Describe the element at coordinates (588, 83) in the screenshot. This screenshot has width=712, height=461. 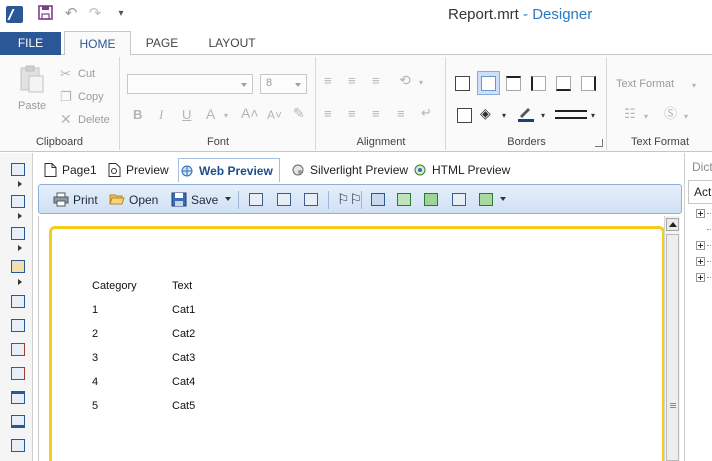
I see `right-border-icon` at that location.